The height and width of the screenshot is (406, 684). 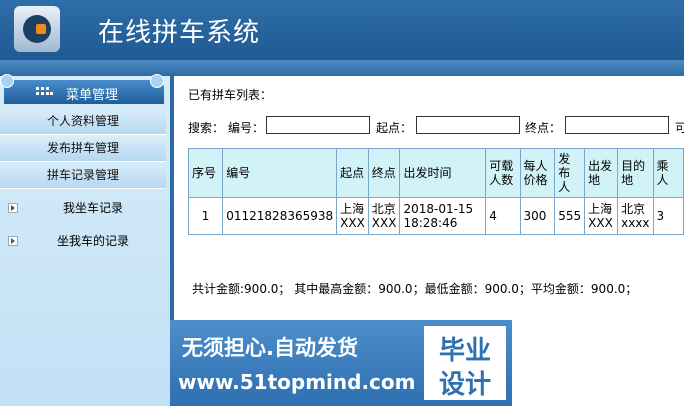 I want to click on search-to-input, so click(x=617, y=125).